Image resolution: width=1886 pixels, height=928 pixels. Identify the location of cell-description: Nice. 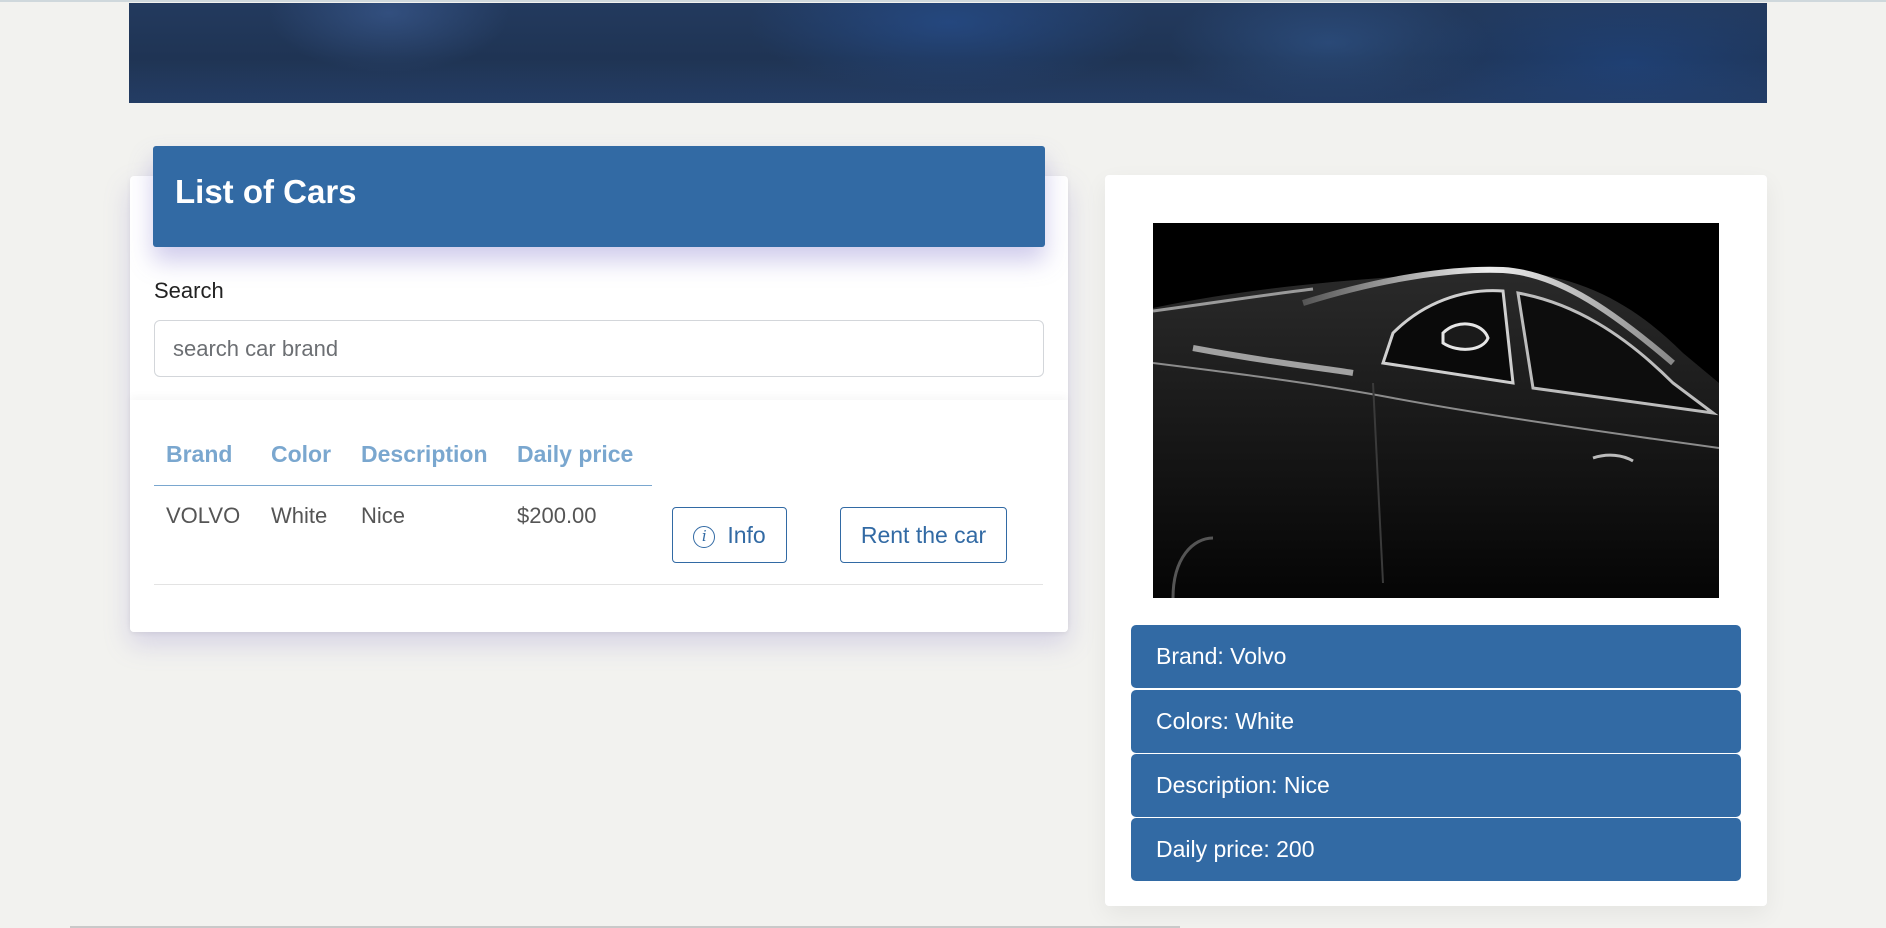
(383, 515).